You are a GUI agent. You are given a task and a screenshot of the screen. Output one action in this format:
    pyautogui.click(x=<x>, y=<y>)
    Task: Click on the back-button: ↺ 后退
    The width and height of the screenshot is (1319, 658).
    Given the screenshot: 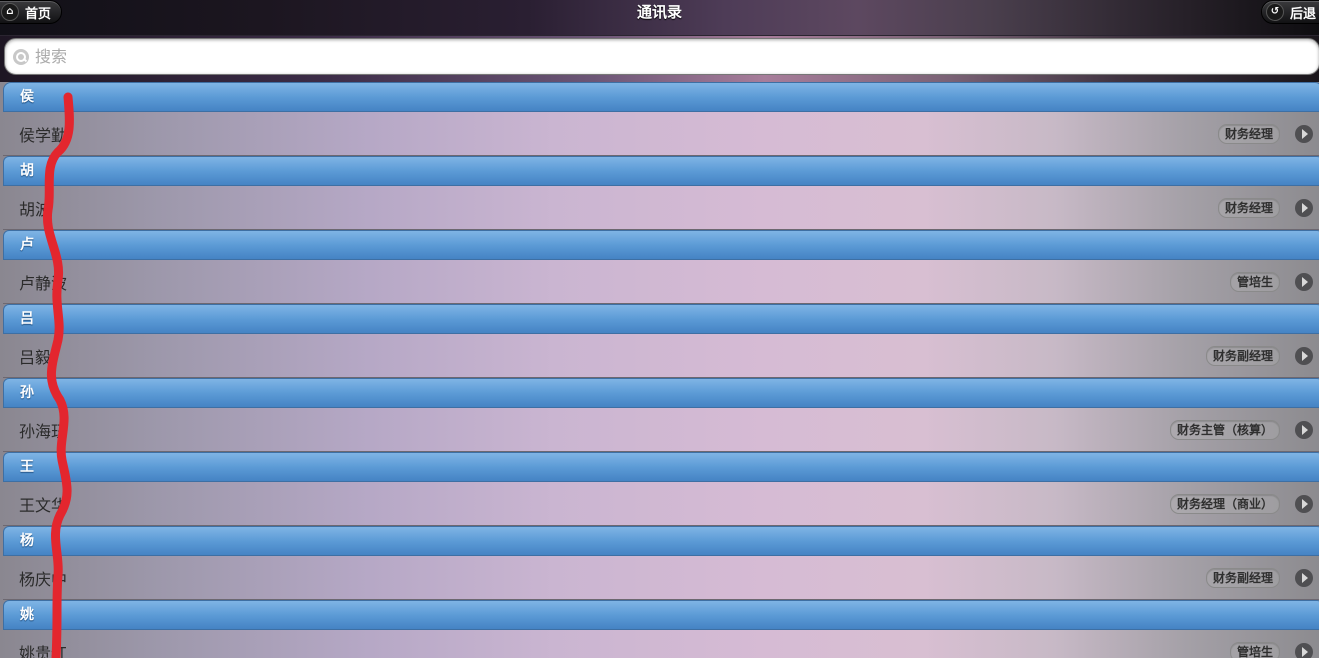 What is the action you would take?
    pyautogui.click(x=1289, y=12)
    